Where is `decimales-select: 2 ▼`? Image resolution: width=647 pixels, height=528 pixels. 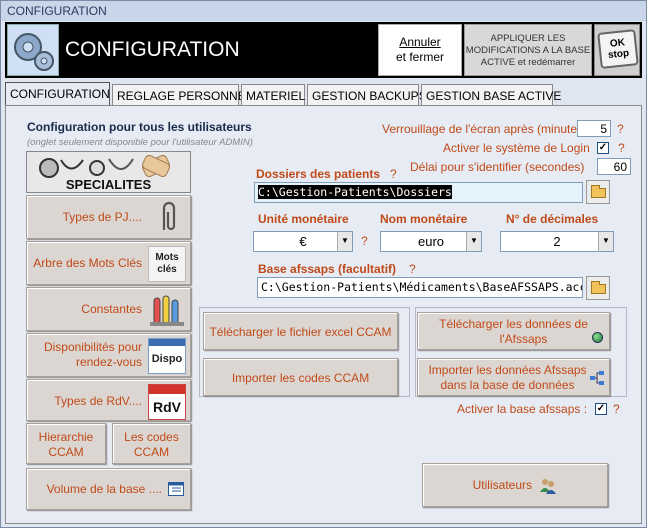
decimales-select: 2 ▼ is located at coordinates (557, 241).